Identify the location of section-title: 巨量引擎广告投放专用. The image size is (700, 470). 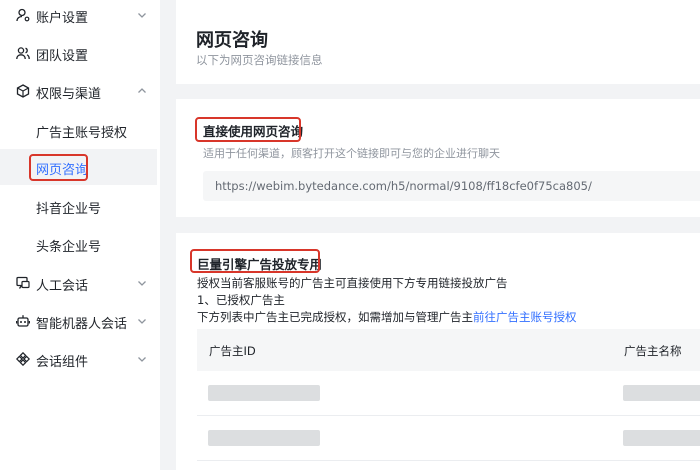
(260, 264).